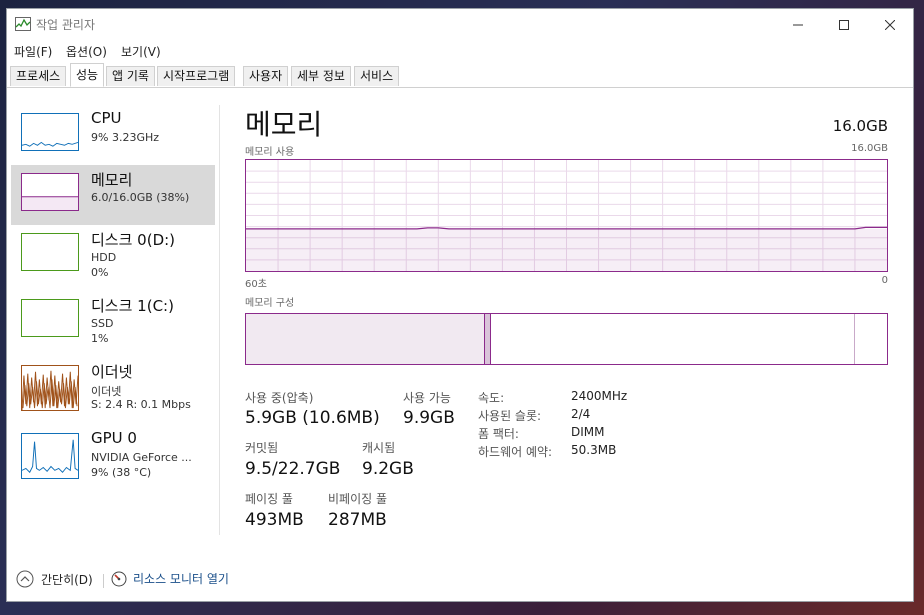 The width and height of the screenshot is (924, 615). What do you see at coordinates (133, 240) in the screenshot?
I see `sidebar-disk0-title: 디스크 0(D:)` at bounding box center [133, 240].